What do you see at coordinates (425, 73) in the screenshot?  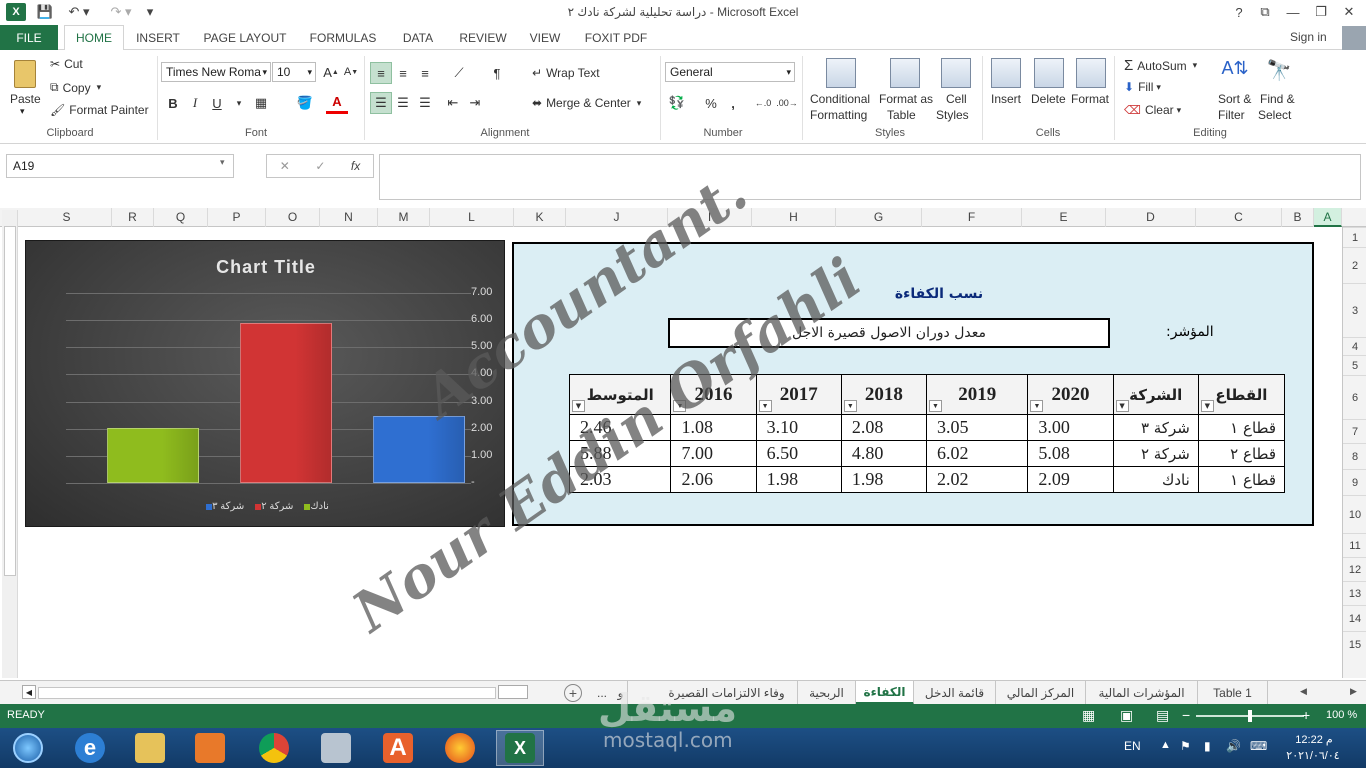 I see `bottom-align-icon: ≡` at bounding box center [425, 73].